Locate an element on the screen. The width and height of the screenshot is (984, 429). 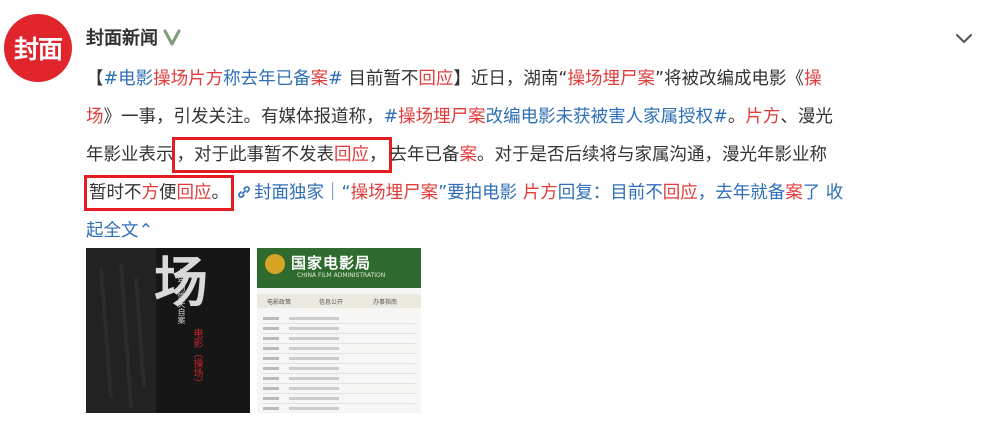
text-segment: 。对于是否后续将与家属沟通，漫光年影业称 is located at coordinates (652, 155).